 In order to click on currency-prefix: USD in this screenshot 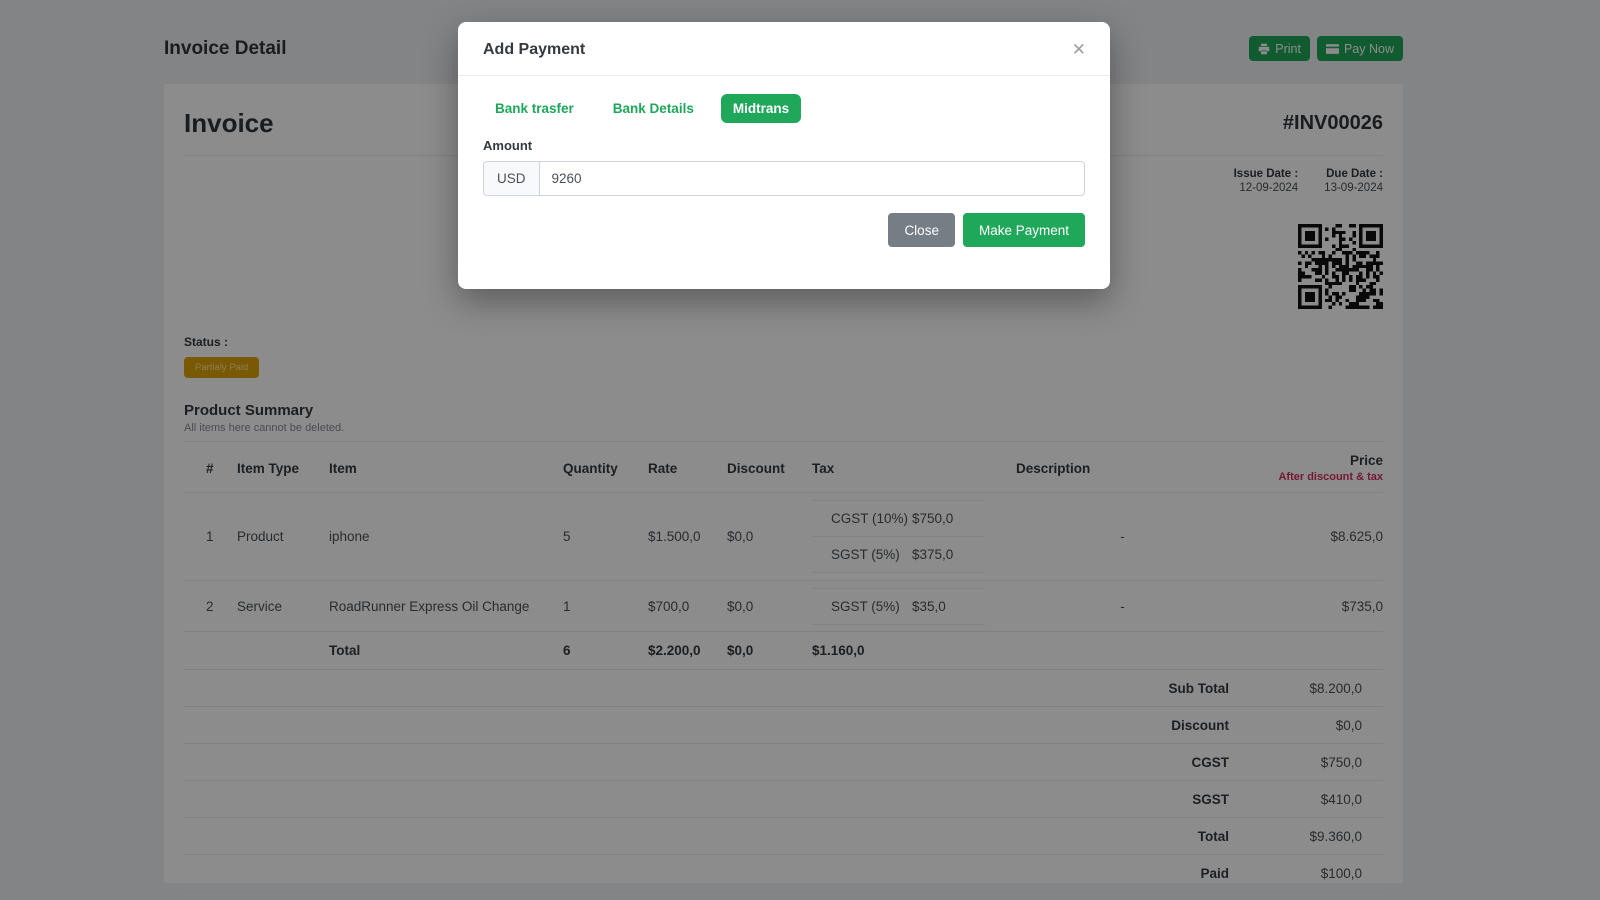, I will do `click(511, 178)`.